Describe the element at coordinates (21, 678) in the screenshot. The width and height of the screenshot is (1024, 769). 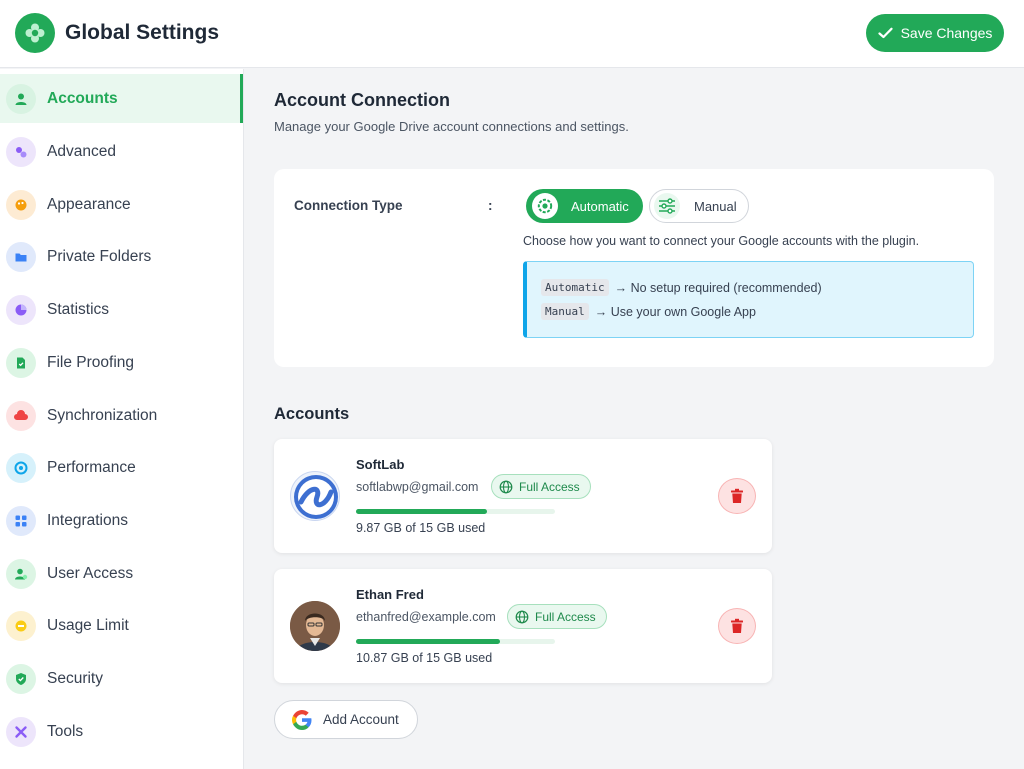
I see `shield-icon` at that location.